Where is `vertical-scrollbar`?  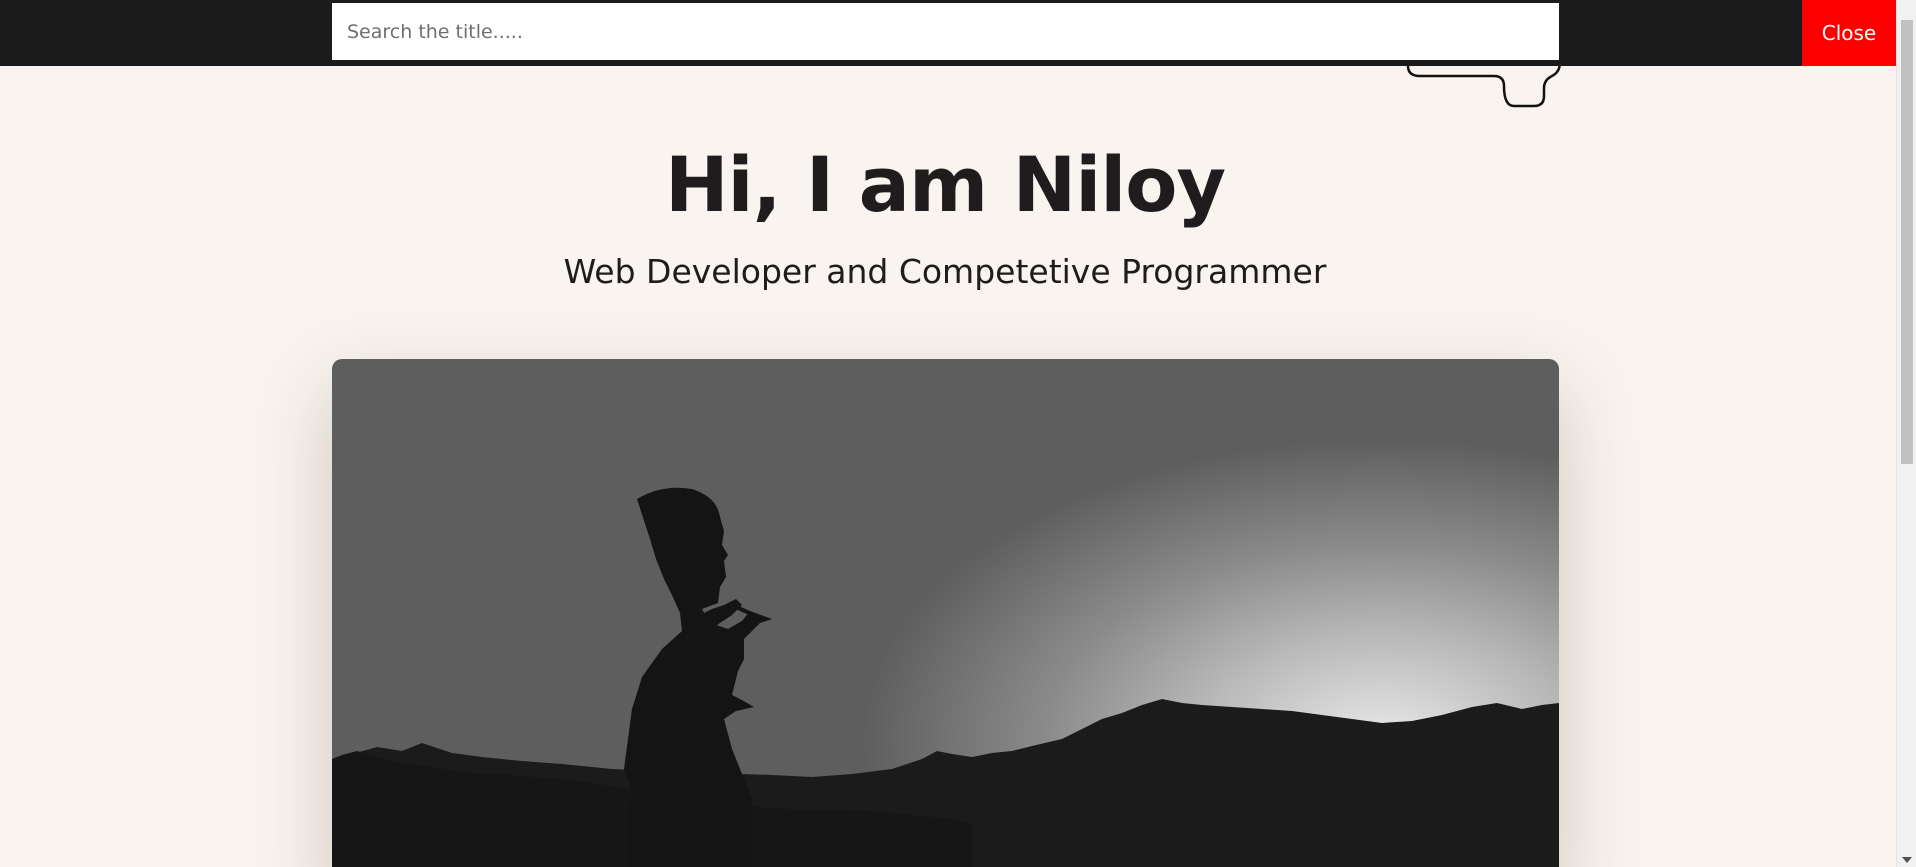
vertical-scrollbar is located at coordinates (1906, 433).